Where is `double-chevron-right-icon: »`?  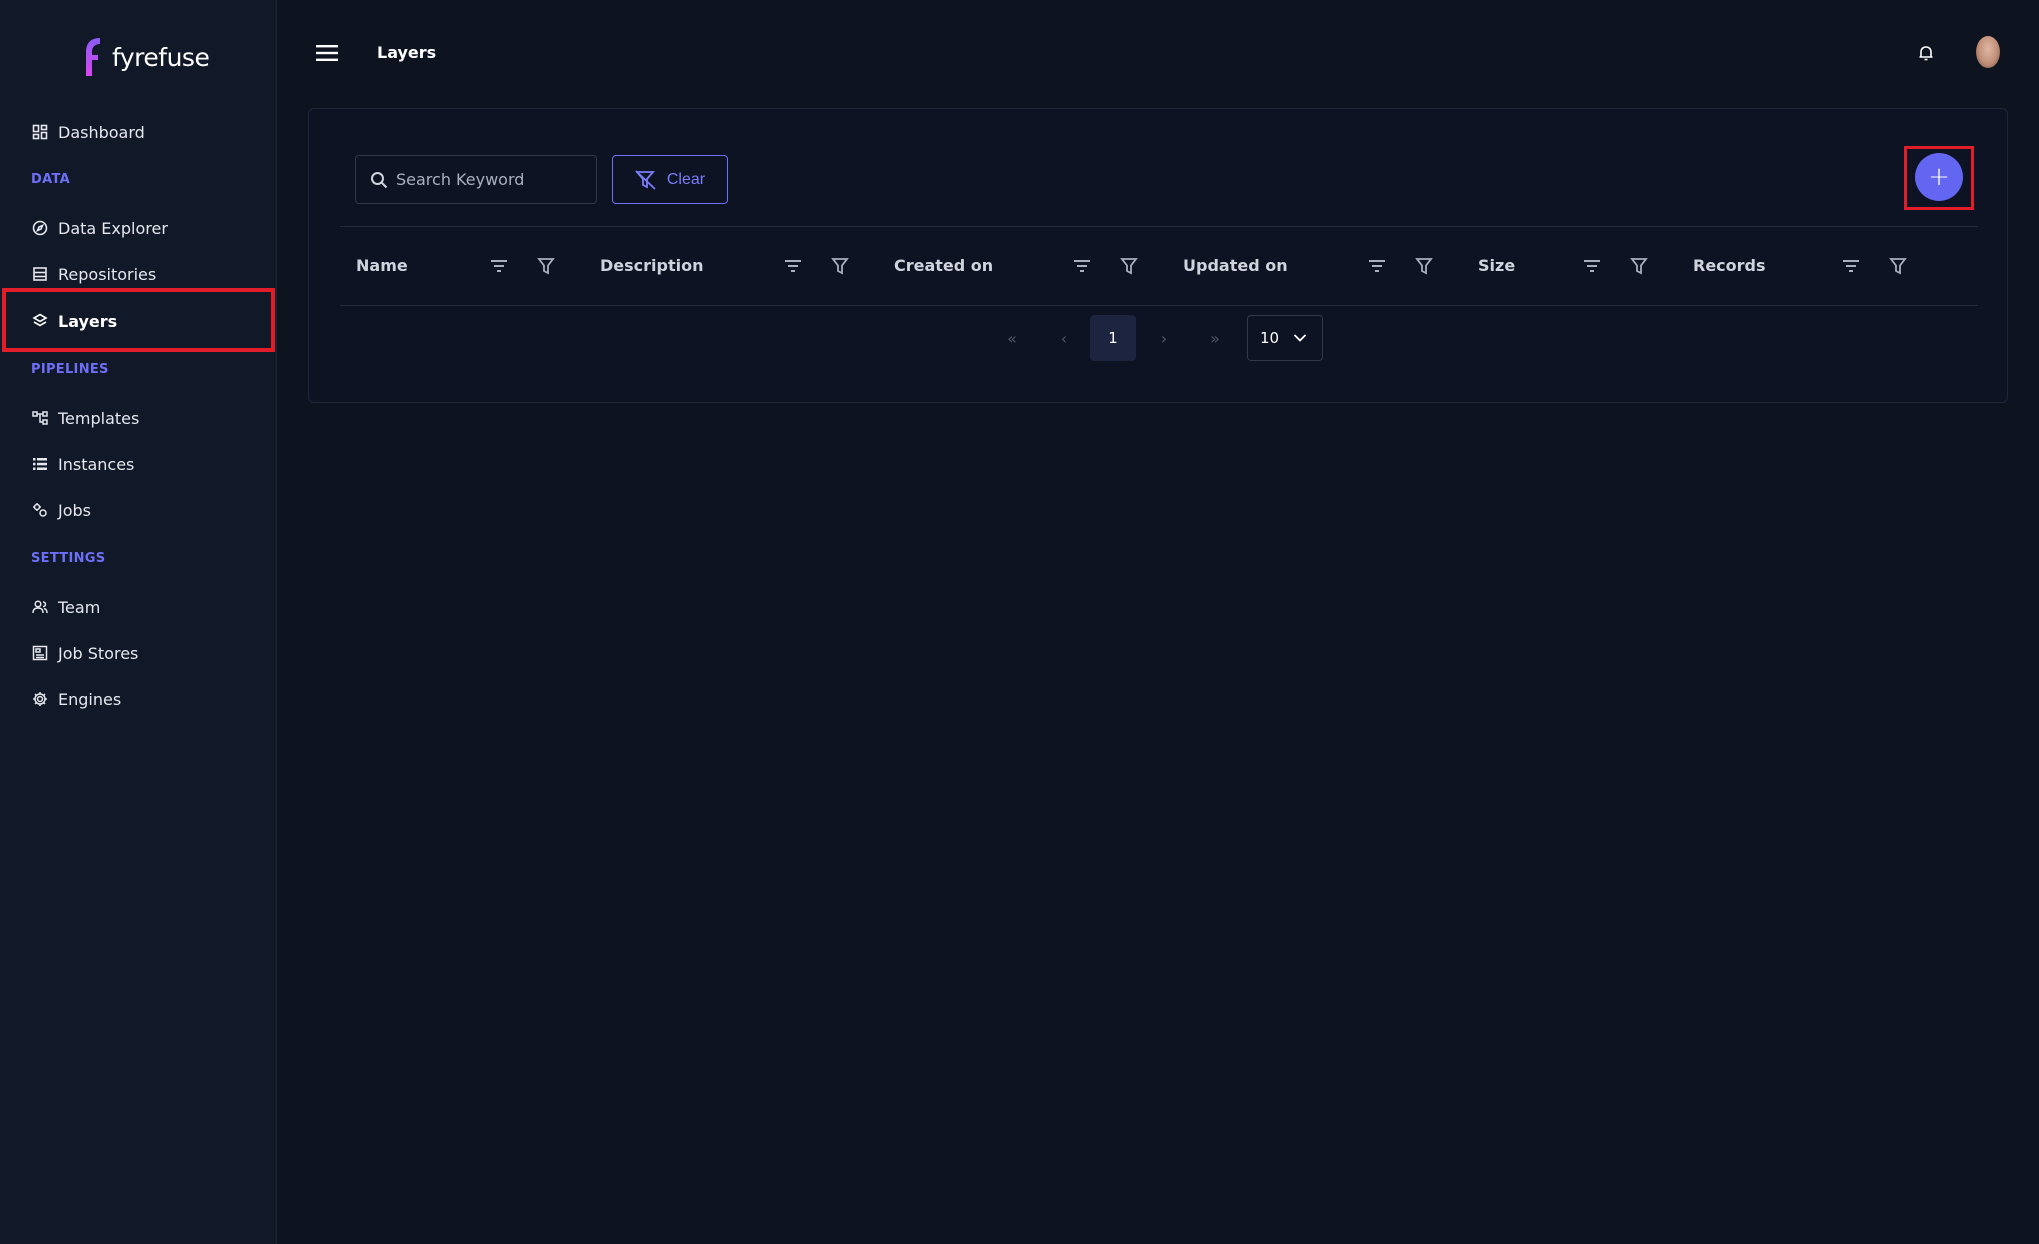 double-chevron-right-icon: » is located at coordinates (1215, 338).